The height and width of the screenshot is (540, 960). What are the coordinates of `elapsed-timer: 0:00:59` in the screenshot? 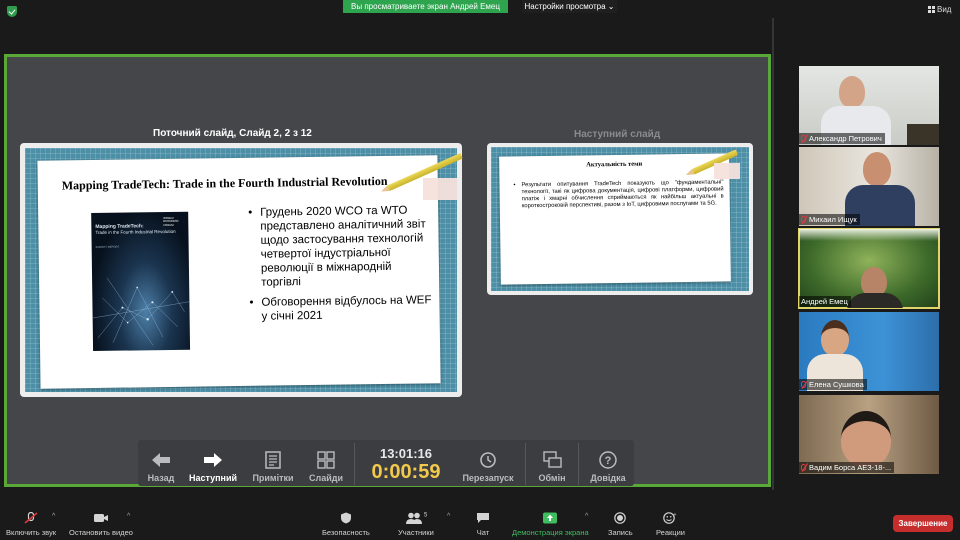 It's located at (406, 472).